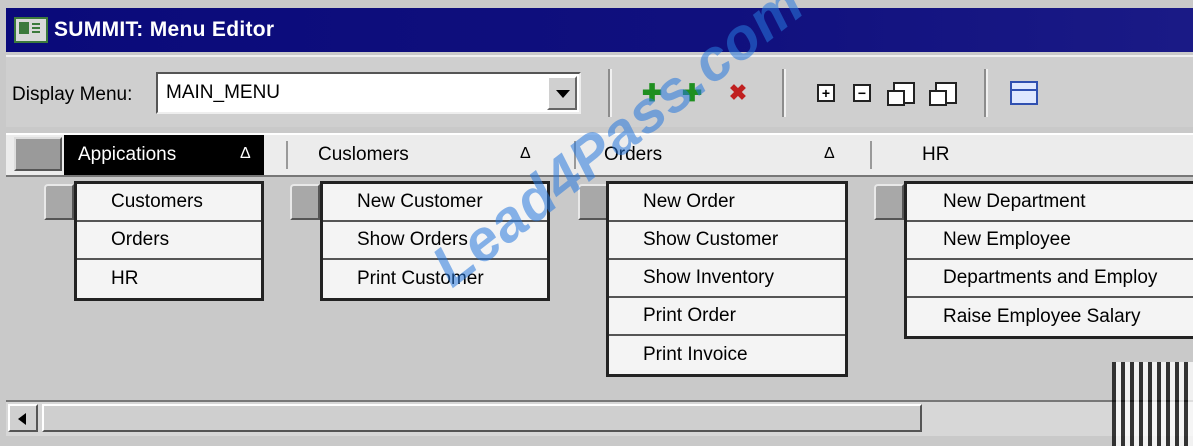 This screenshot has height=446, width=1193. Describe the element at coordinates (169, 279) in the screenshot. I see `menu-item: HR` at that location.